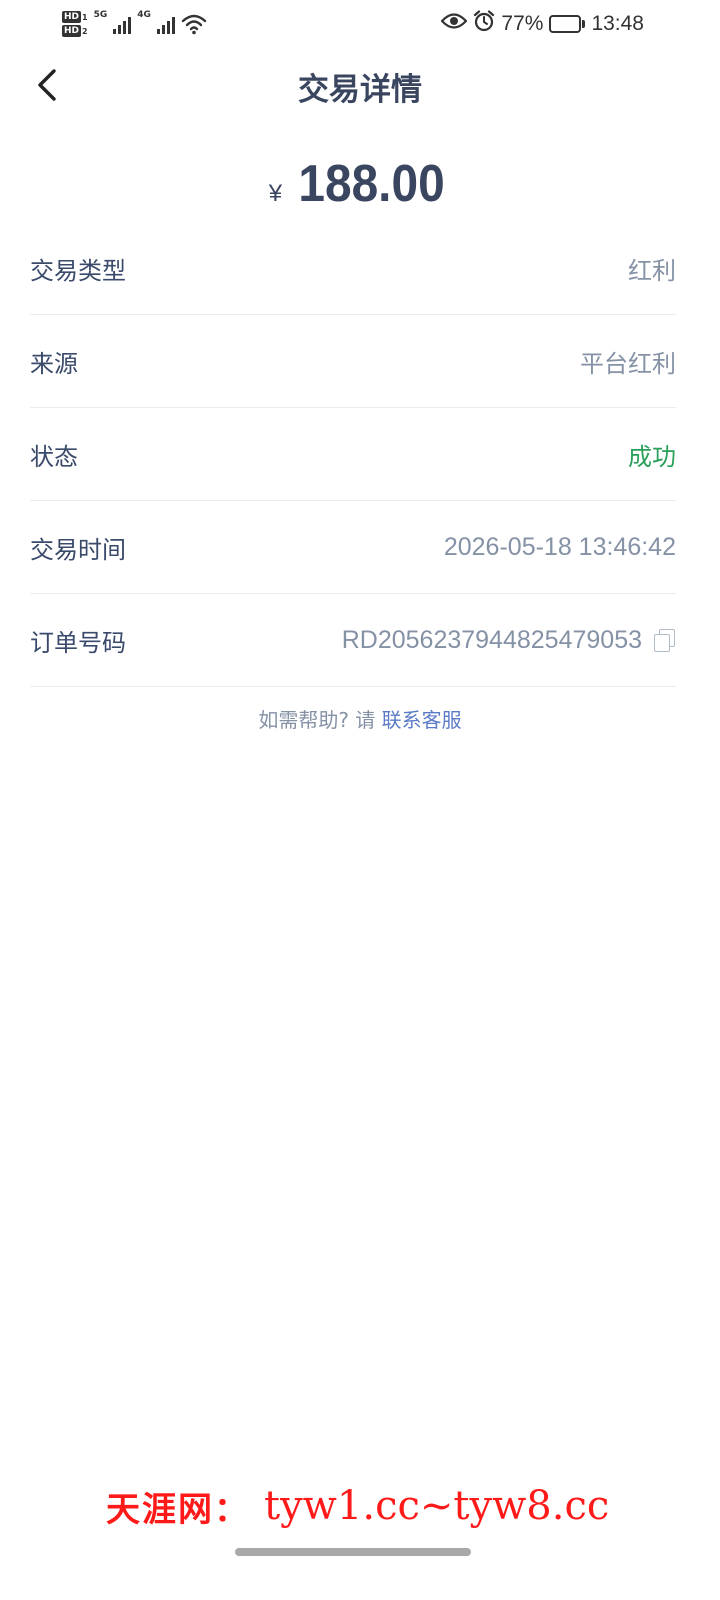  What do you see at coordinates (178, 1509) in the screenshot?
I see `watermark-site-name: 天涯网：` at bounding box center [178, 1509].